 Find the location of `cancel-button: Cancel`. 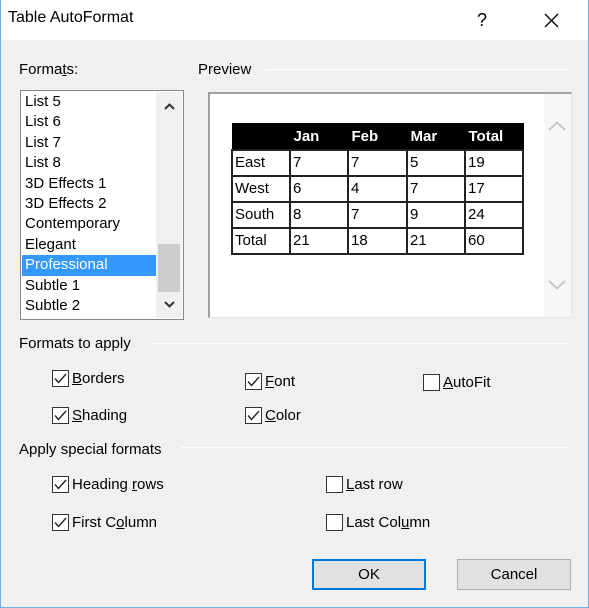

cancel-button: Cancel is located at coordinates (514, 574).